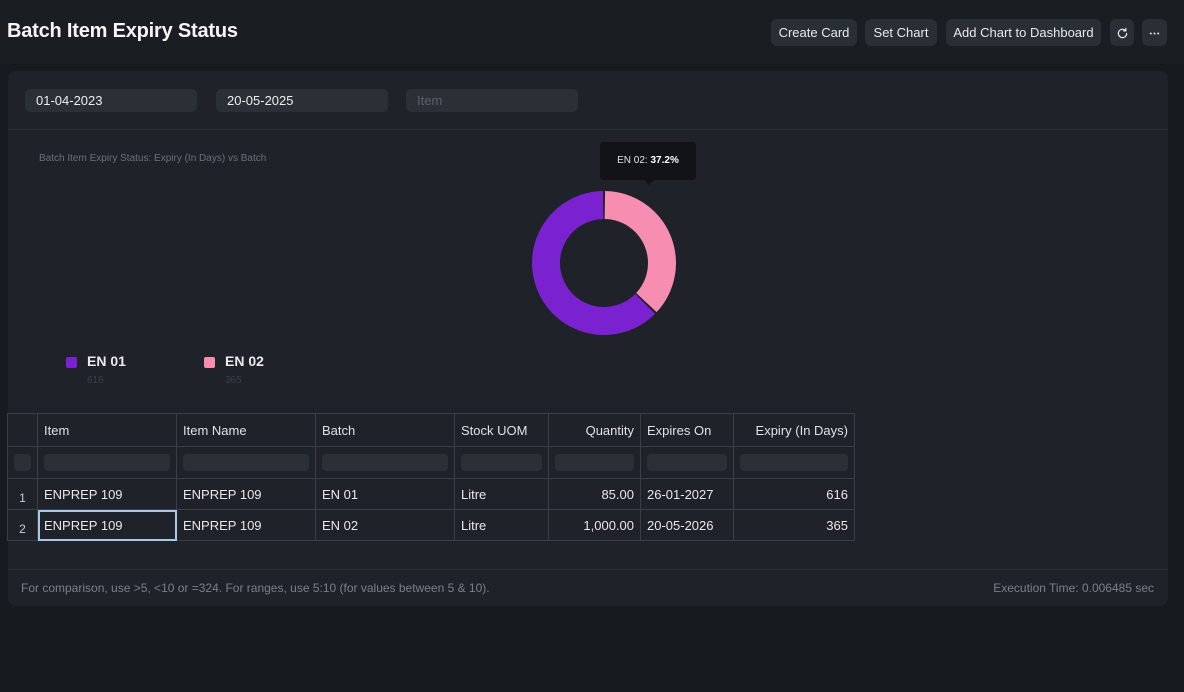 The height and width of the screenshot is (692, 1184). Describe the element at coordinates (687, 525) in the screenshot. I see `cell-expires-on: 20-05-2026` at that location.